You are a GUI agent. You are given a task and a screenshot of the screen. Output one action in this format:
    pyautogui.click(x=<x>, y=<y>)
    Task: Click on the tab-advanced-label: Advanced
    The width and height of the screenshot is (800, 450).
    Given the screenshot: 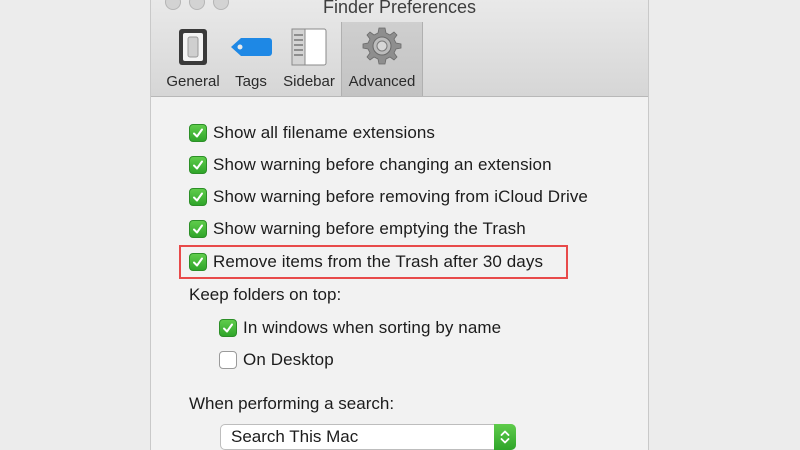 What is the action you would take?
    pyautogui.click(x=382, y=81)
    